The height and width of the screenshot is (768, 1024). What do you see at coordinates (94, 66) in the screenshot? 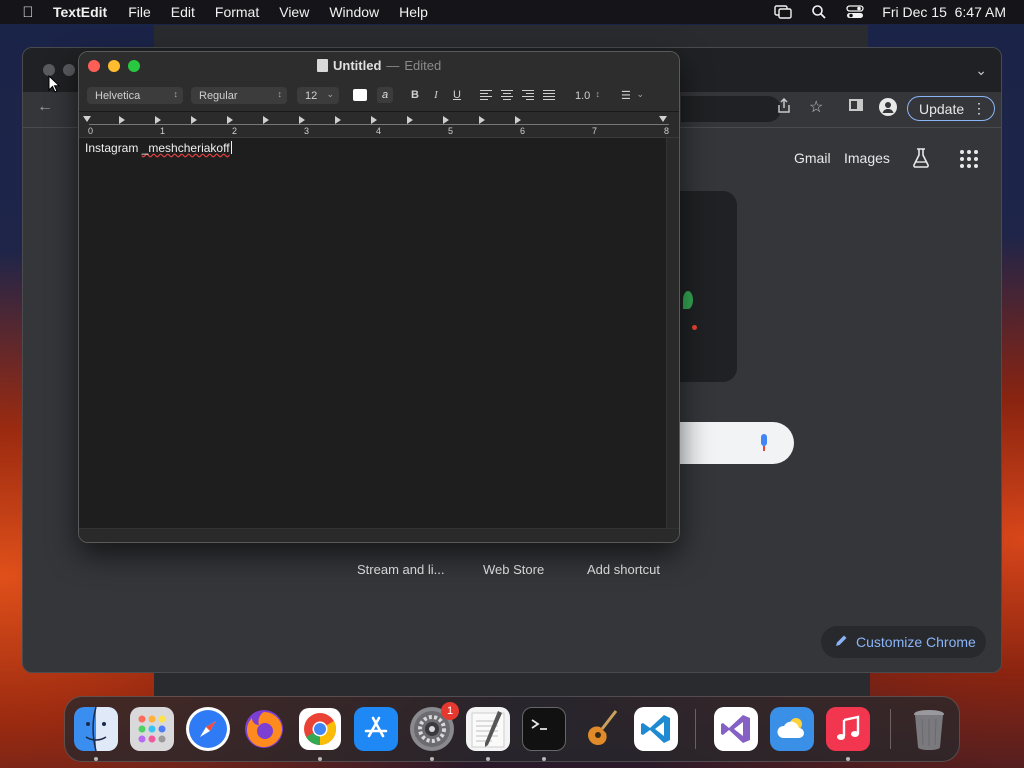
I see `textedit-close-button` at bounding box center [94, 66].